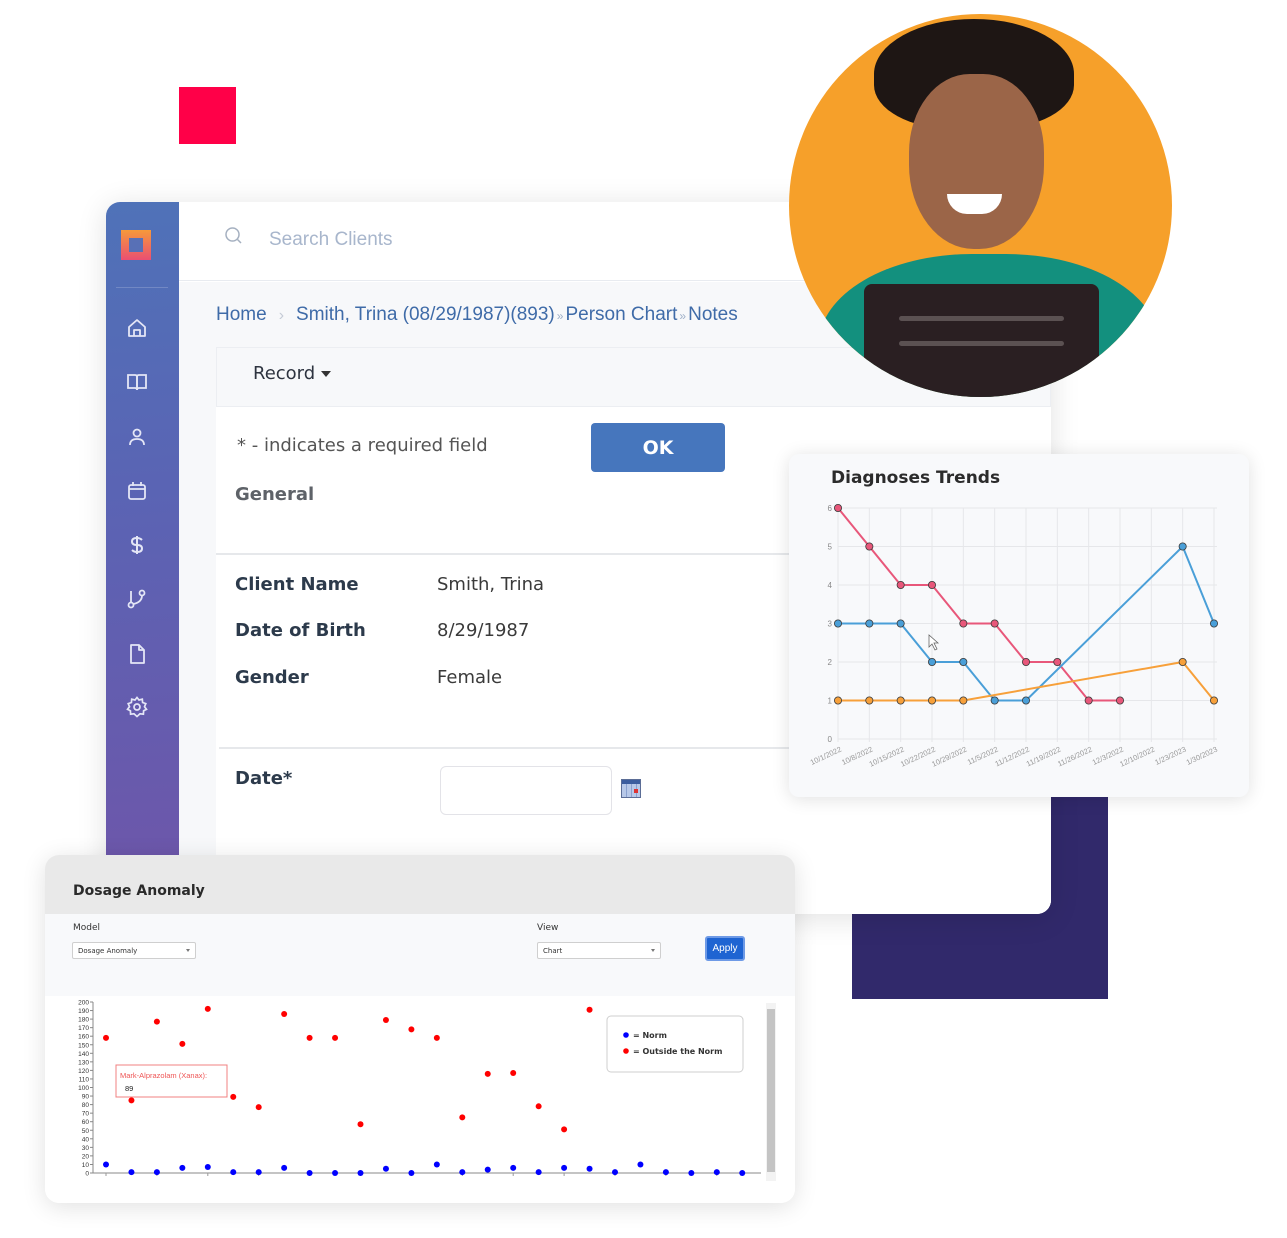  Describe the element at coordinates (234, 236) in the screenshot. I see `search-icon` at that location.